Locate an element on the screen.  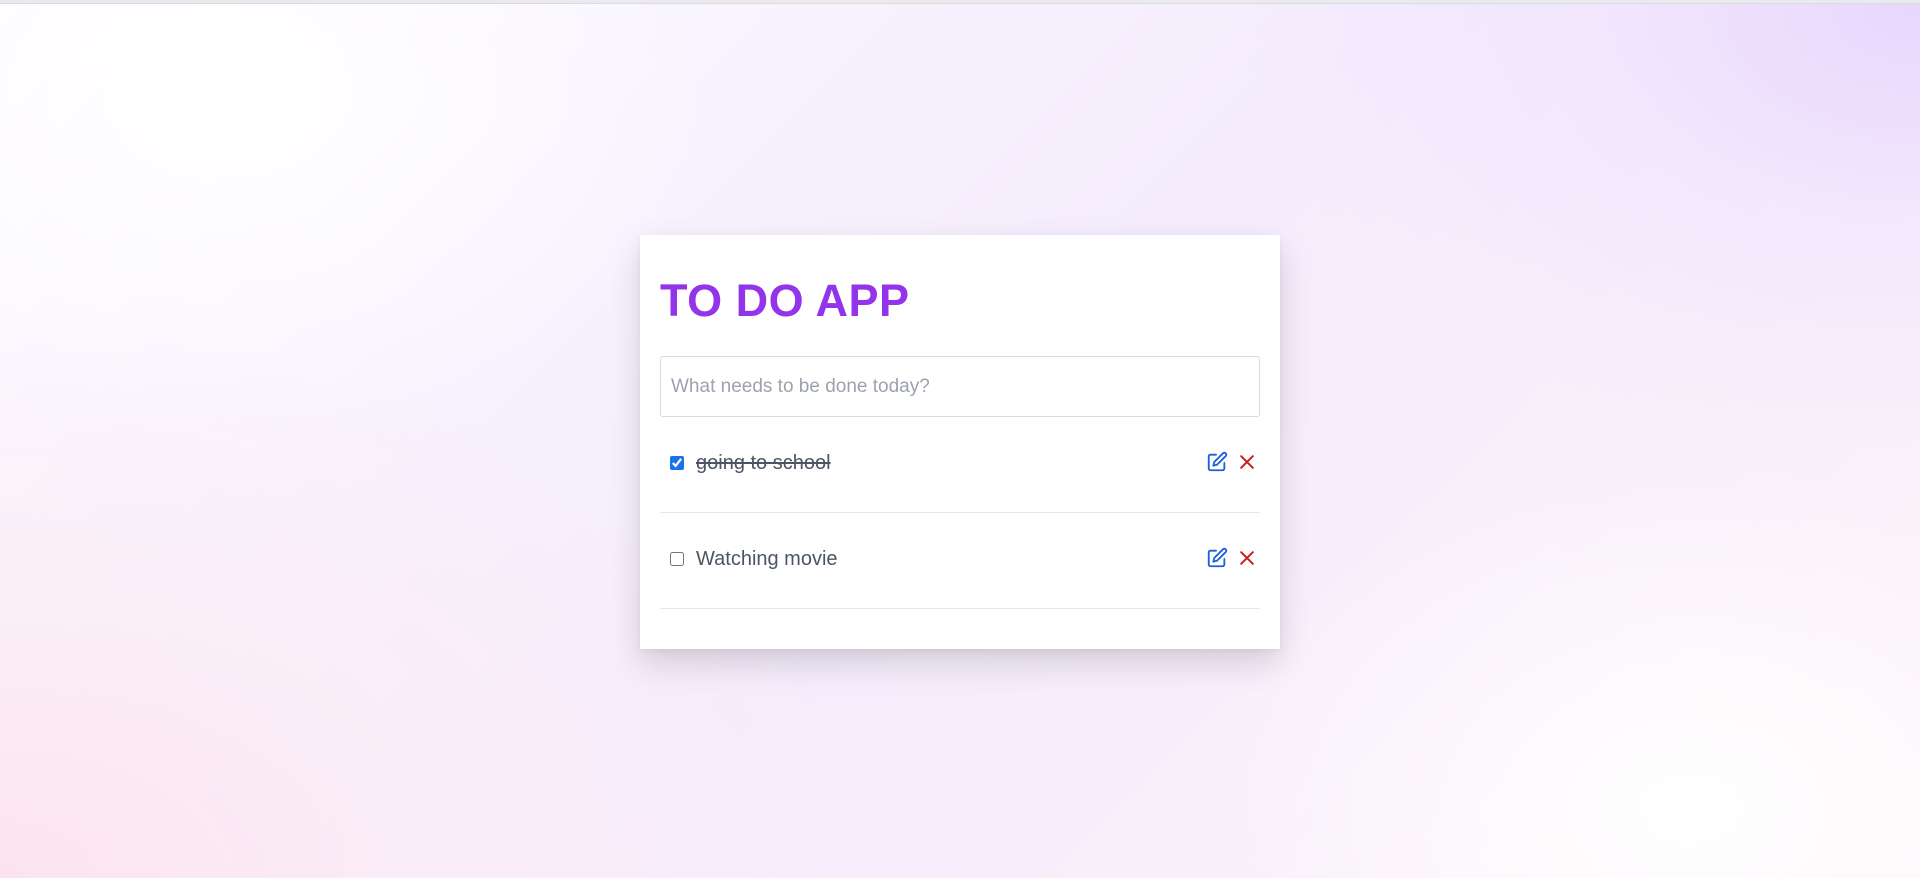
todo-text: going to school is located at coordinates (763, 463).